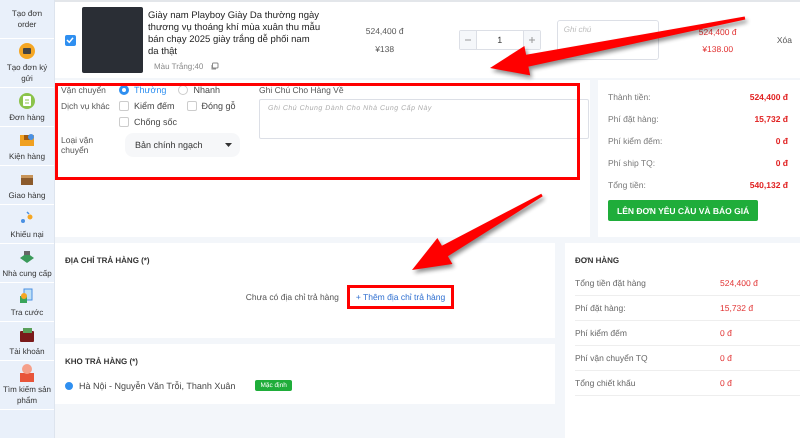  Describe the element at coordinates (769, 185) in the screenshot. I see `total-value: 540,132 đ` at that location.